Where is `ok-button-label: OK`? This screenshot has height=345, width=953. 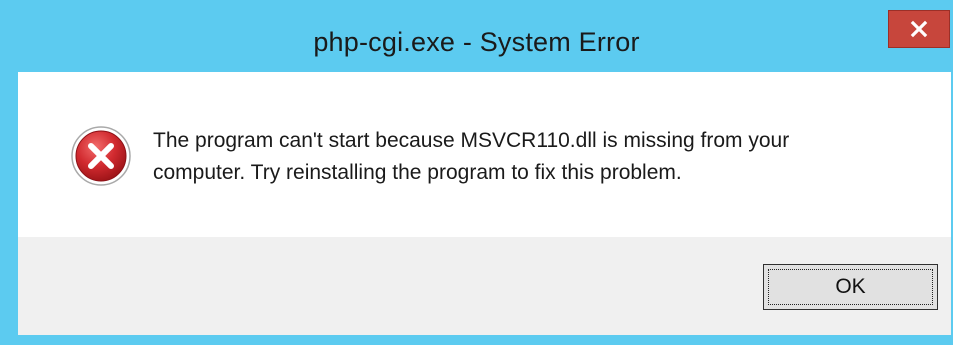 ok-button-label: OK is located at coordinates (850, 287).